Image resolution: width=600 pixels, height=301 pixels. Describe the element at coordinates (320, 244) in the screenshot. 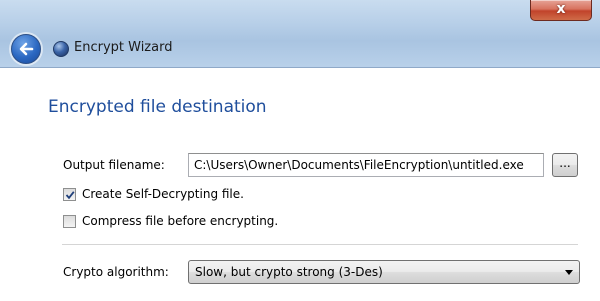

I see `separator` at that location.